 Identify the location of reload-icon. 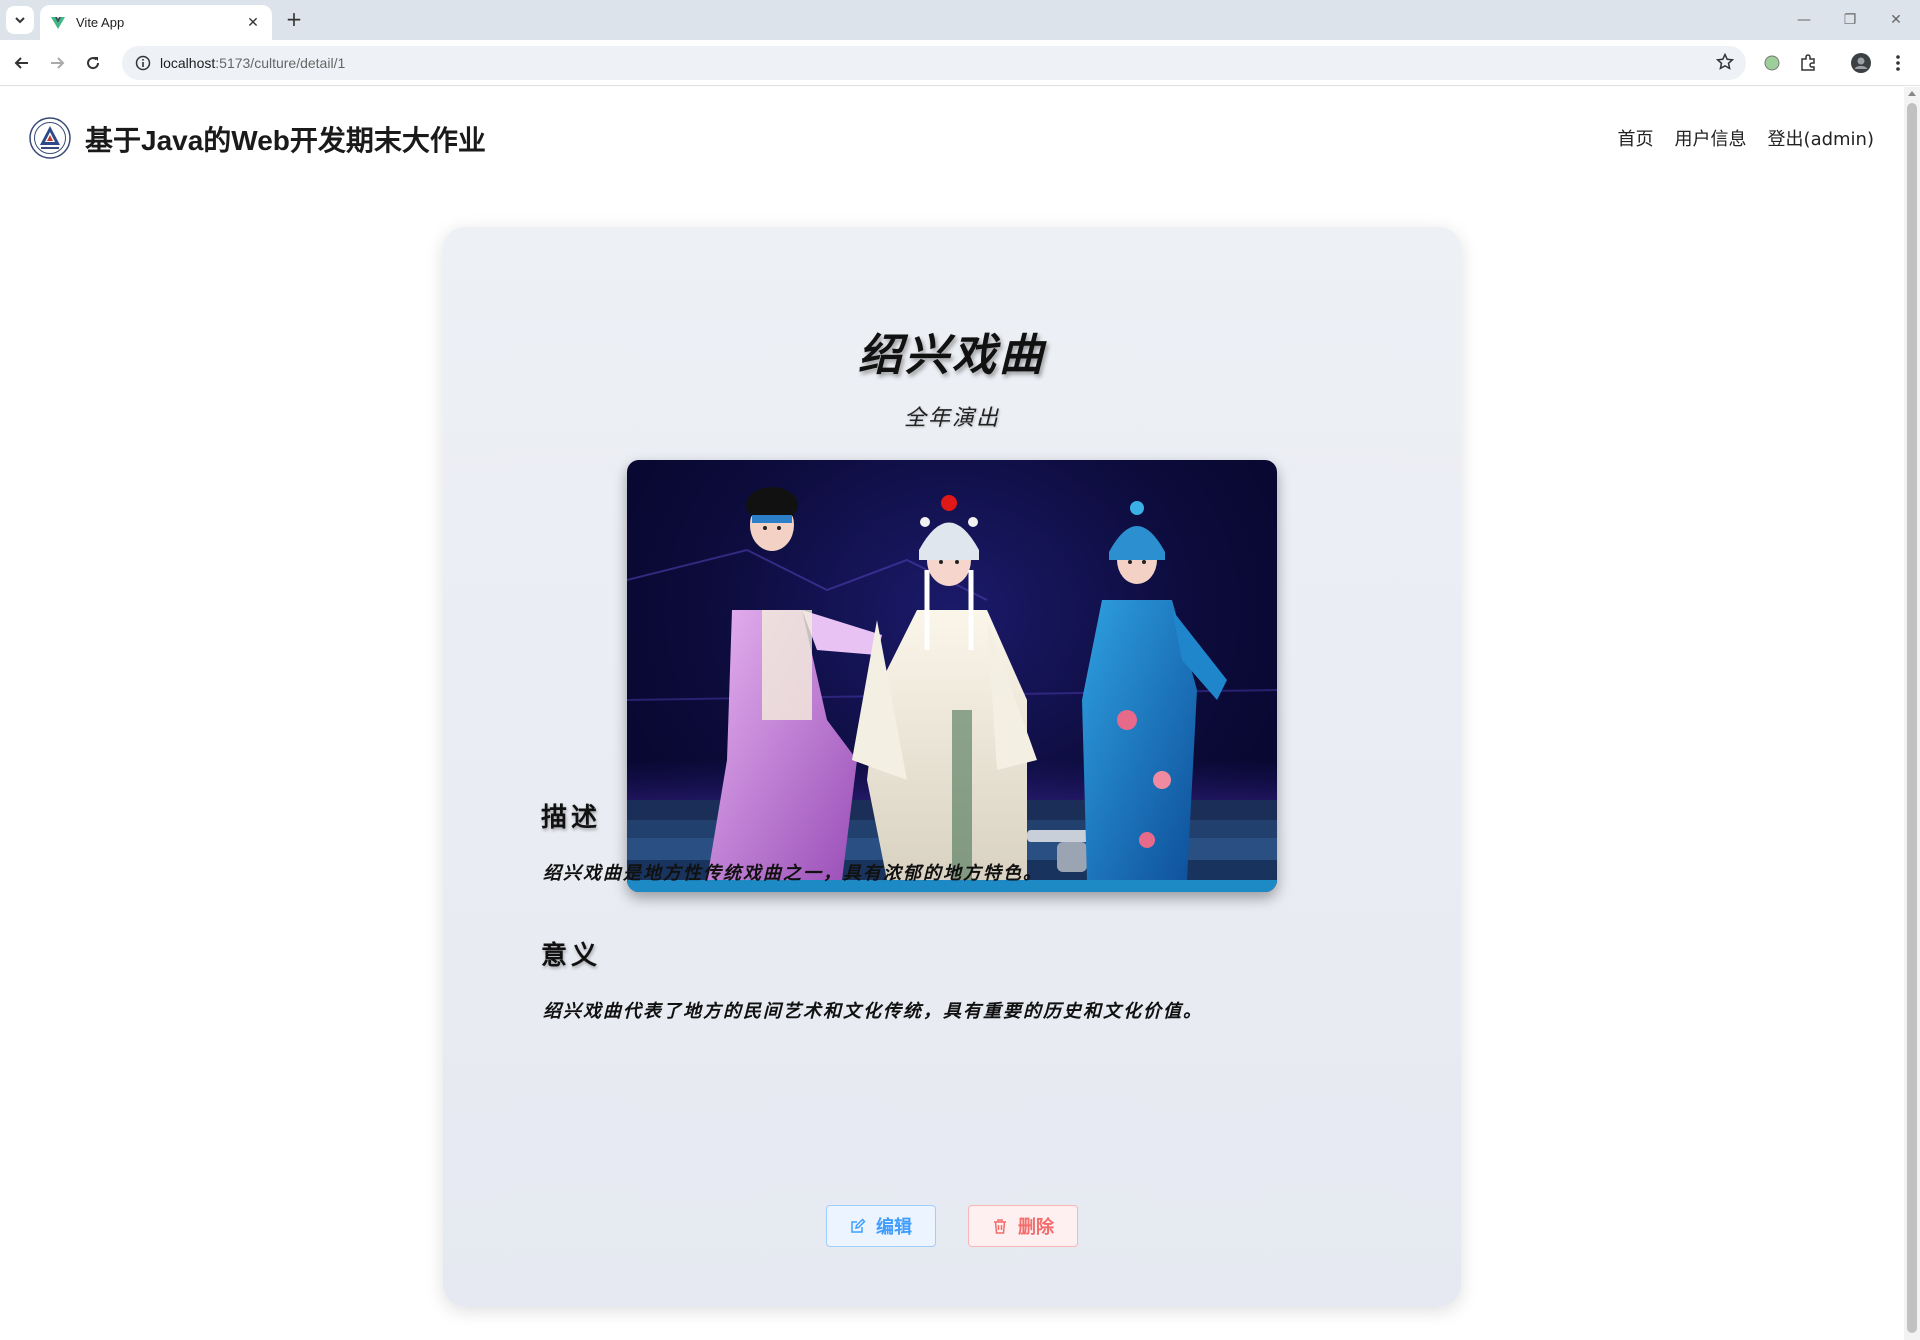
(93, 63).